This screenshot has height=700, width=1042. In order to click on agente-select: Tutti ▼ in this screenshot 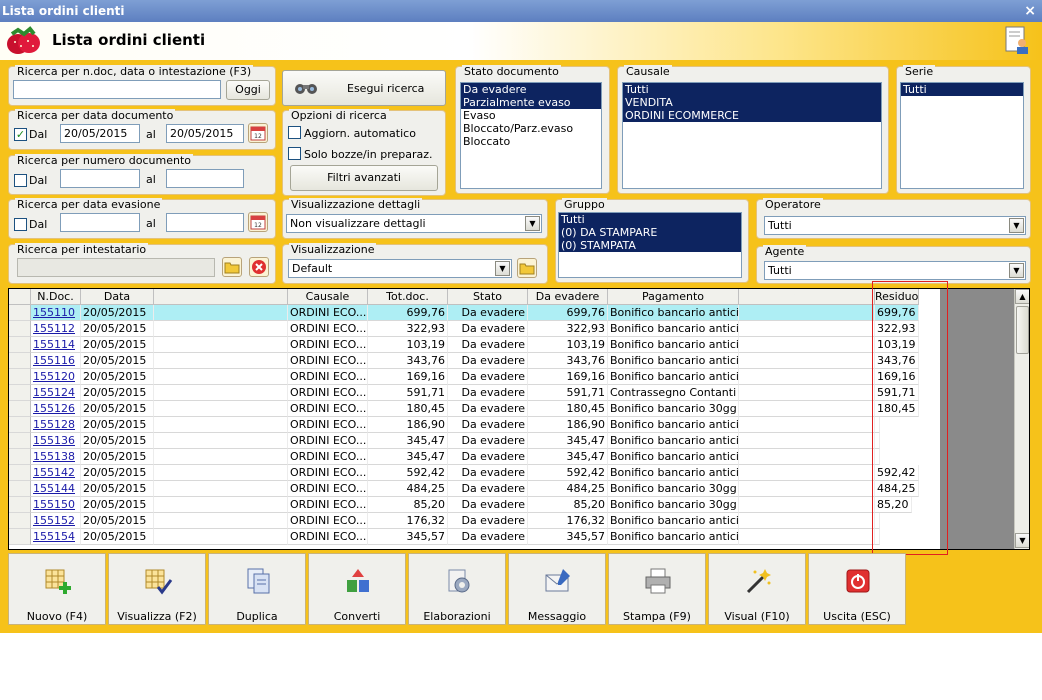, I will do `click(895, 270)`.